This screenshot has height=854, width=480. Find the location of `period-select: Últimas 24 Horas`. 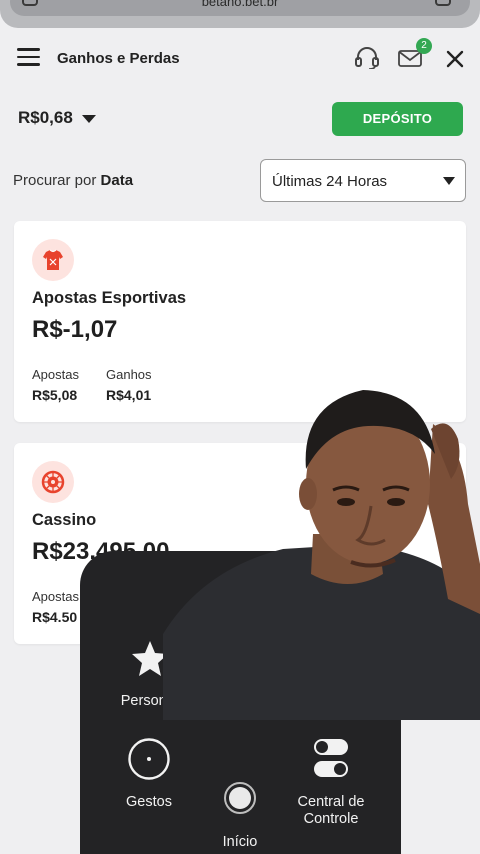

period-select: Últimas 24 Horas is located at coordinates (363, 180).